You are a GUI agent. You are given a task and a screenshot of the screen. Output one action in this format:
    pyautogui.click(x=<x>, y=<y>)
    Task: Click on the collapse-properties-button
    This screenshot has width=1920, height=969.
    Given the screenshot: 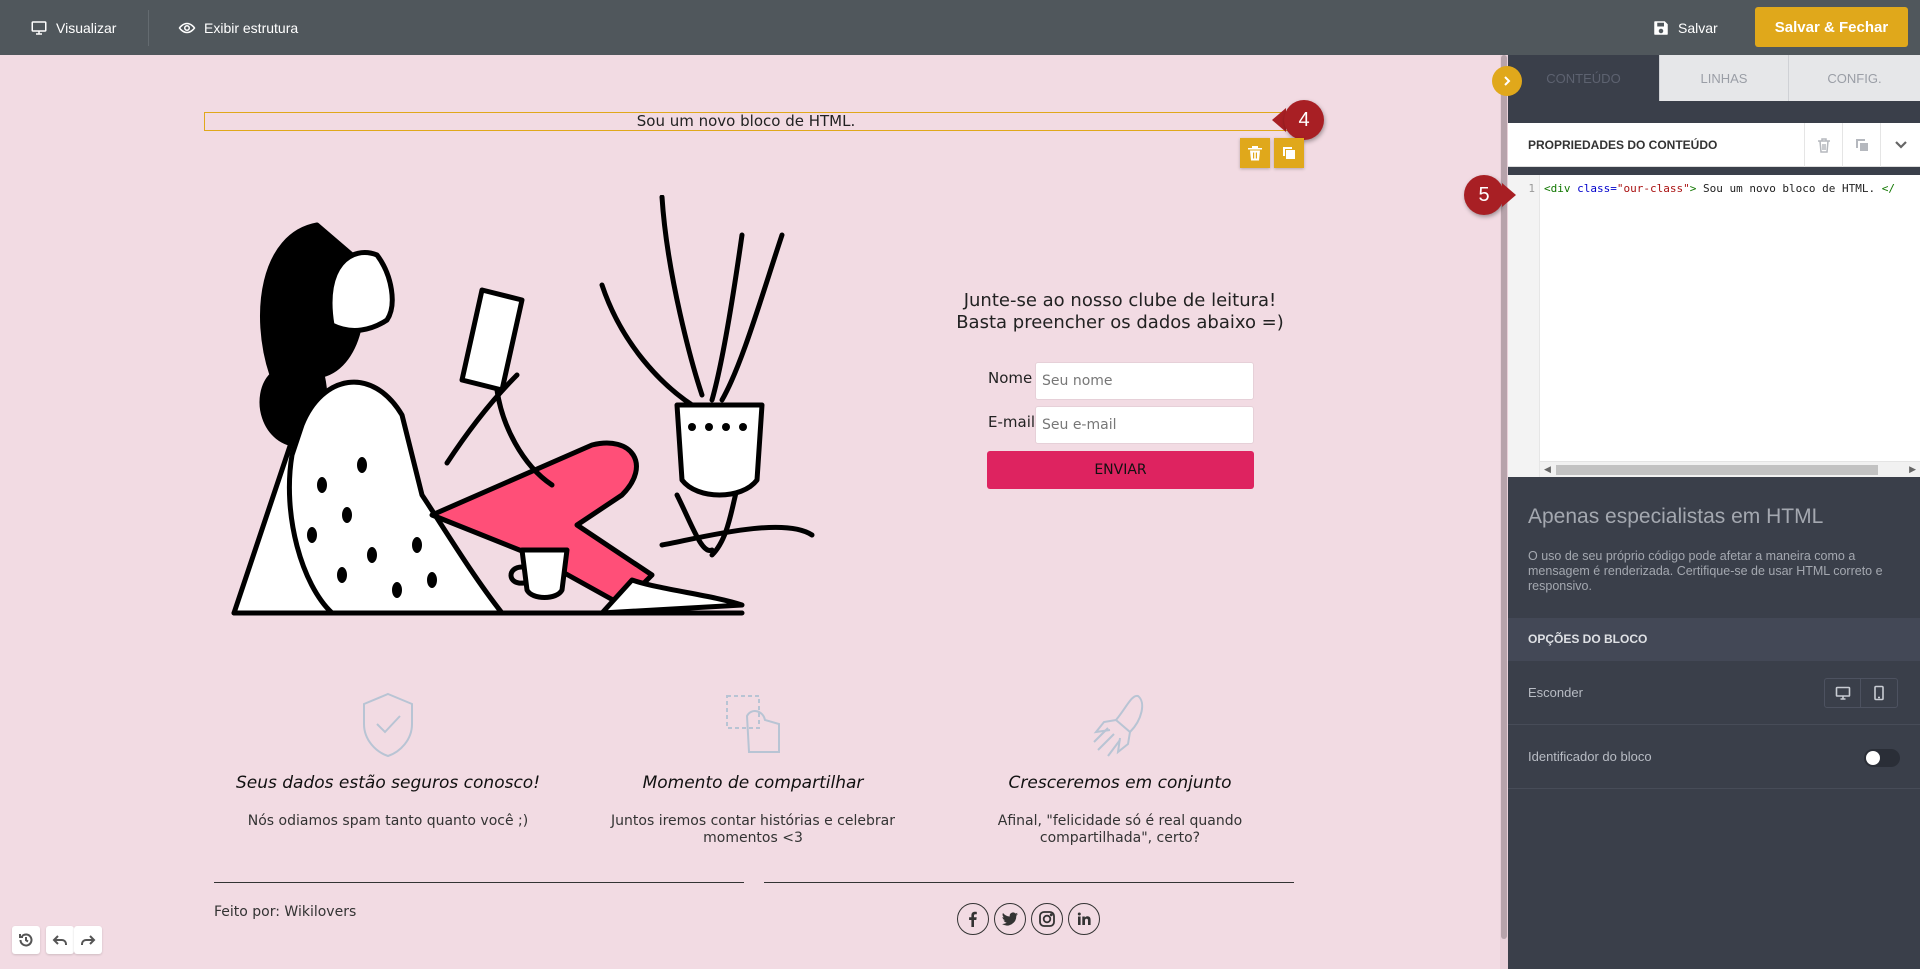 What is the action you would take?
    pyautogui.click(x=1900, y=145)
    